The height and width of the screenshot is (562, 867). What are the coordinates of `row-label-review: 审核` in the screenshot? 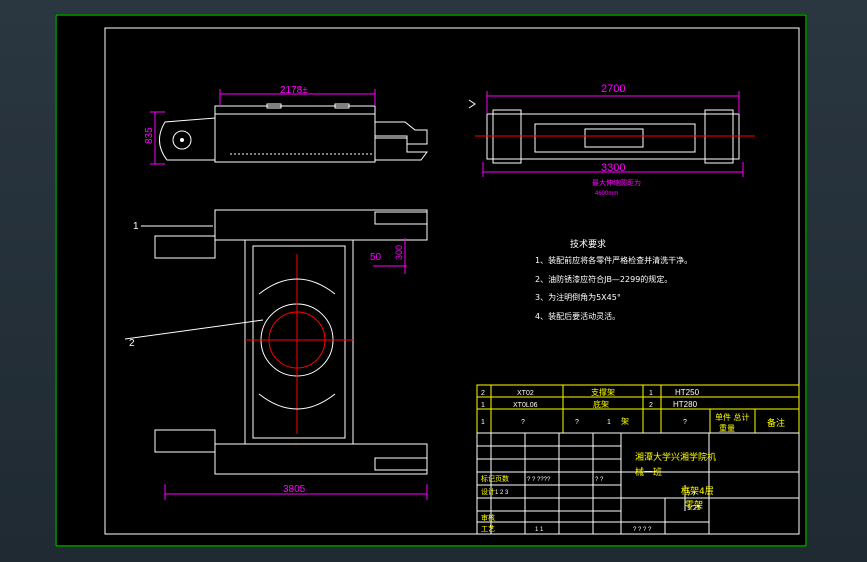 It's located at (488, 517).